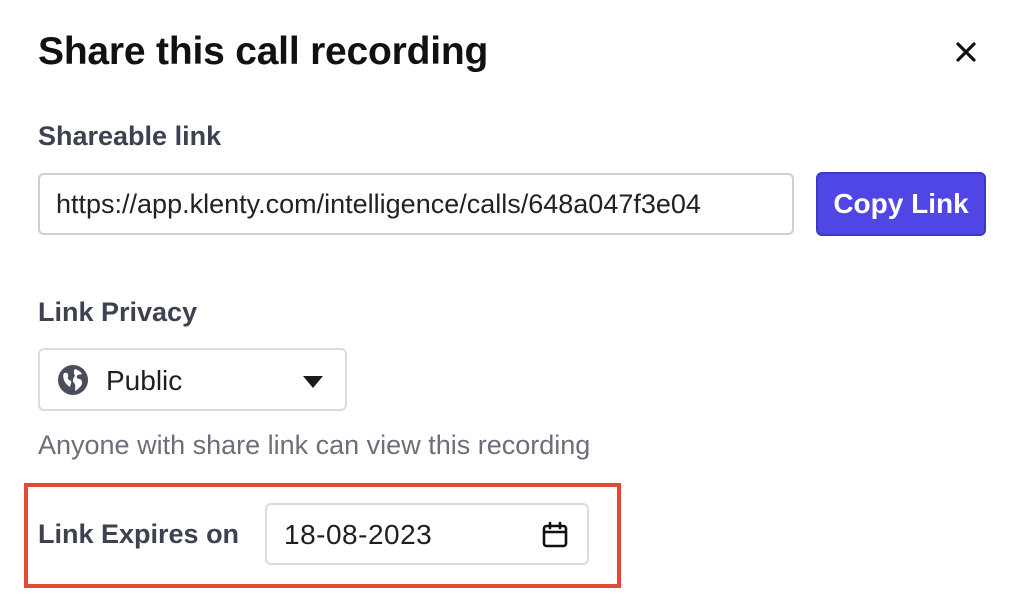 This screenshot has height=608, width=1020. What do you see at coordinates (555, 535) in the screenshot?
I see `calendar-icon` at bounding box center [555, 535].